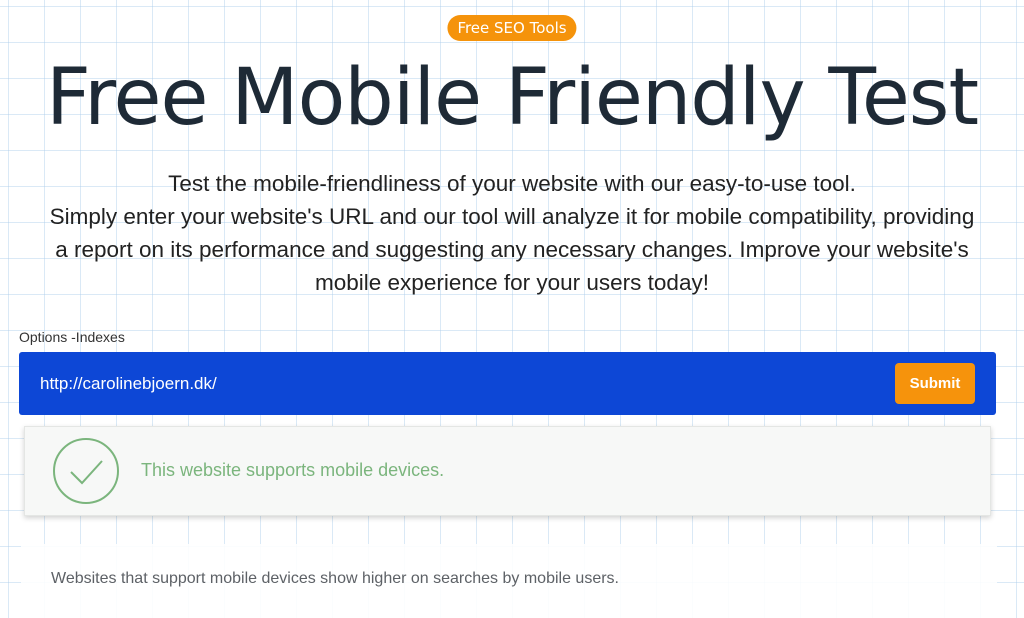  What do you see at coordinates (72, 337) in the screenshot?
I see `options-label: Options -Indexes` at bounding box center [72, 337].